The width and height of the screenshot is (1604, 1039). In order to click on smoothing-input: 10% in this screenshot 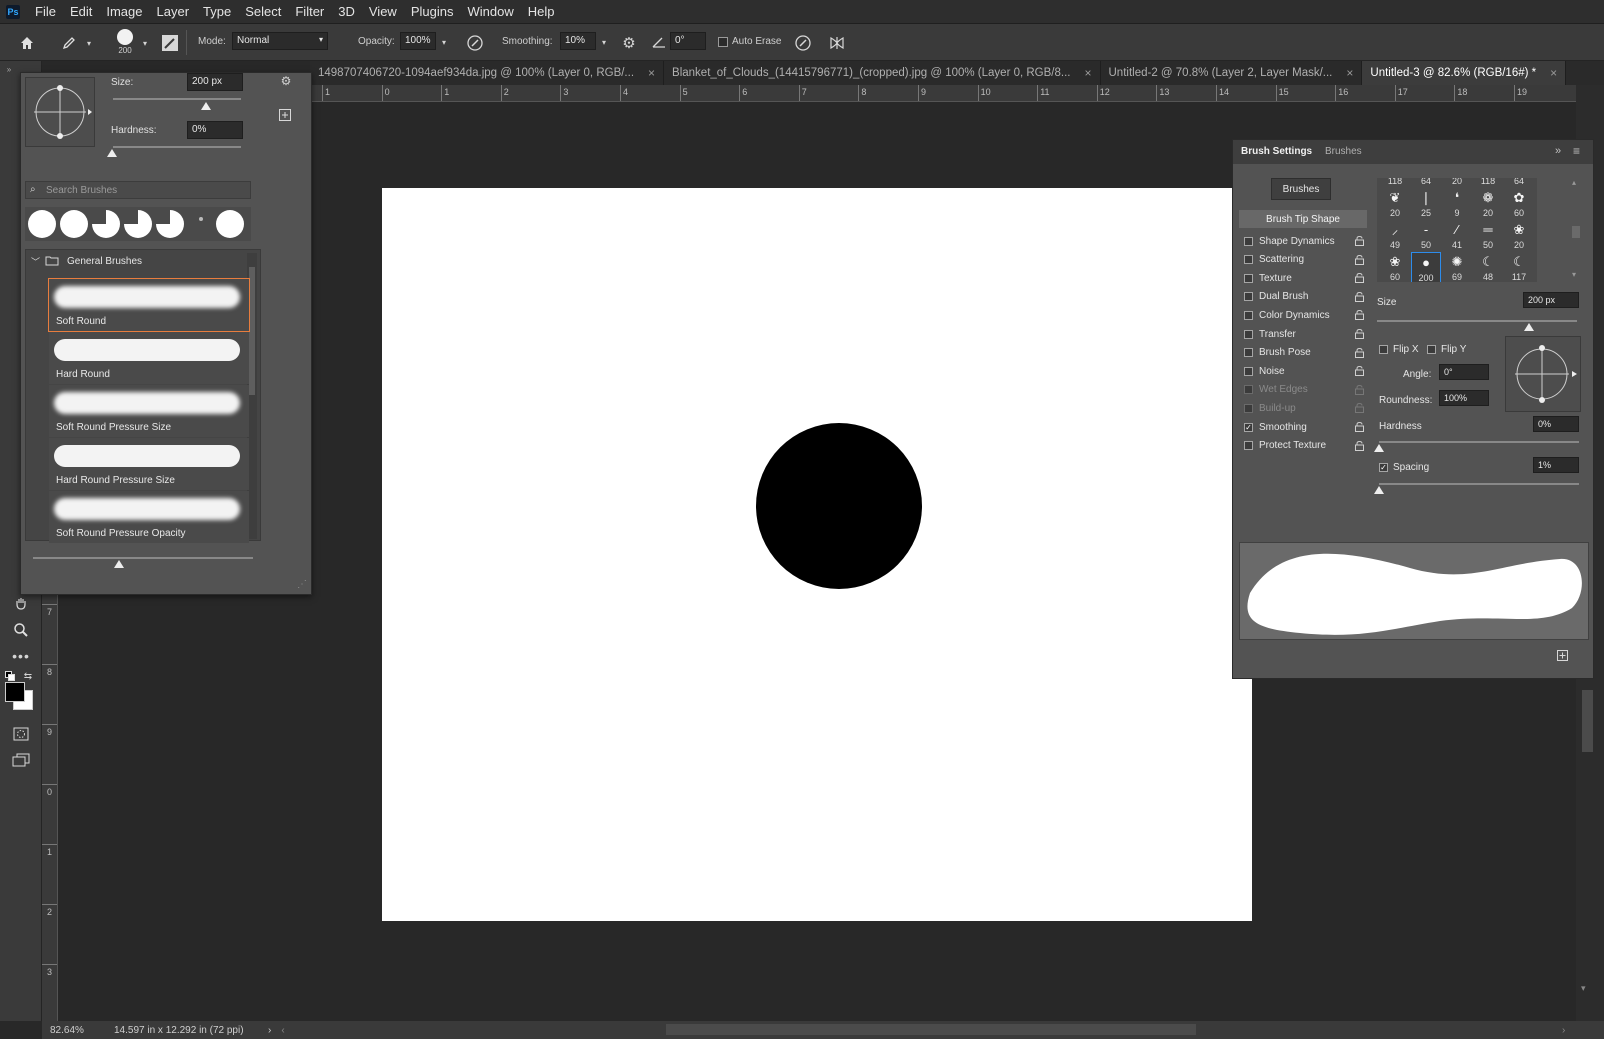, I will do `click(578, 41)`.